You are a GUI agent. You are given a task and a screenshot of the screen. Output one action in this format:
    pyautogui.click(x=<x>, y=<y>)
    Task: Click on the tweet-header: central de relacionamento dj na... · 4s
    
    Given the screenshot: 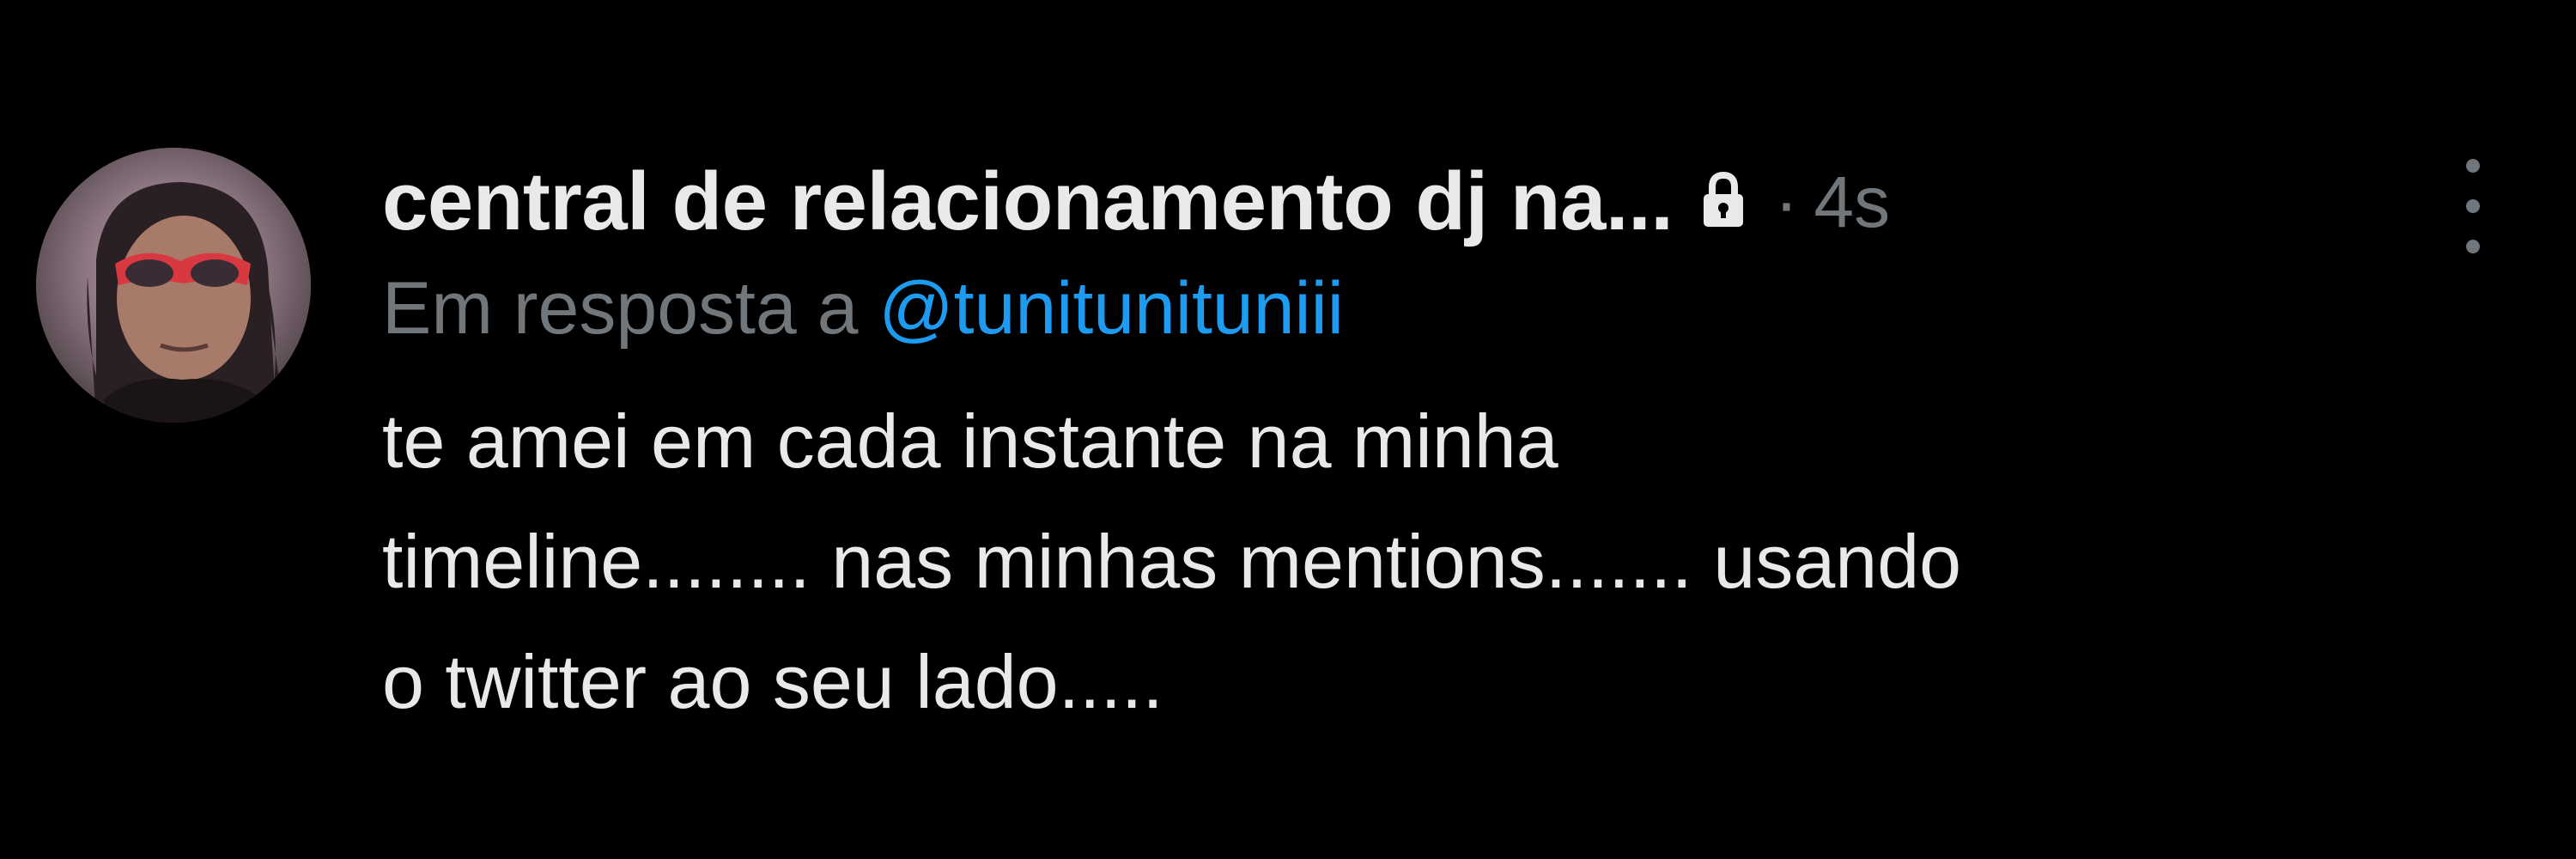 What is the action you would take?
    pyautogui.click(x=1451, y=202)
    